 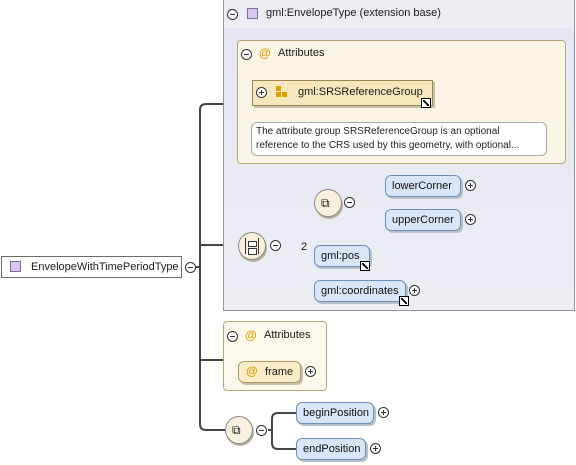 What do you see at coordinates (360, 291) in the screenshot?
I see `element-gml-coordinates: gml:coordinates` at bounding box center [360, 291].